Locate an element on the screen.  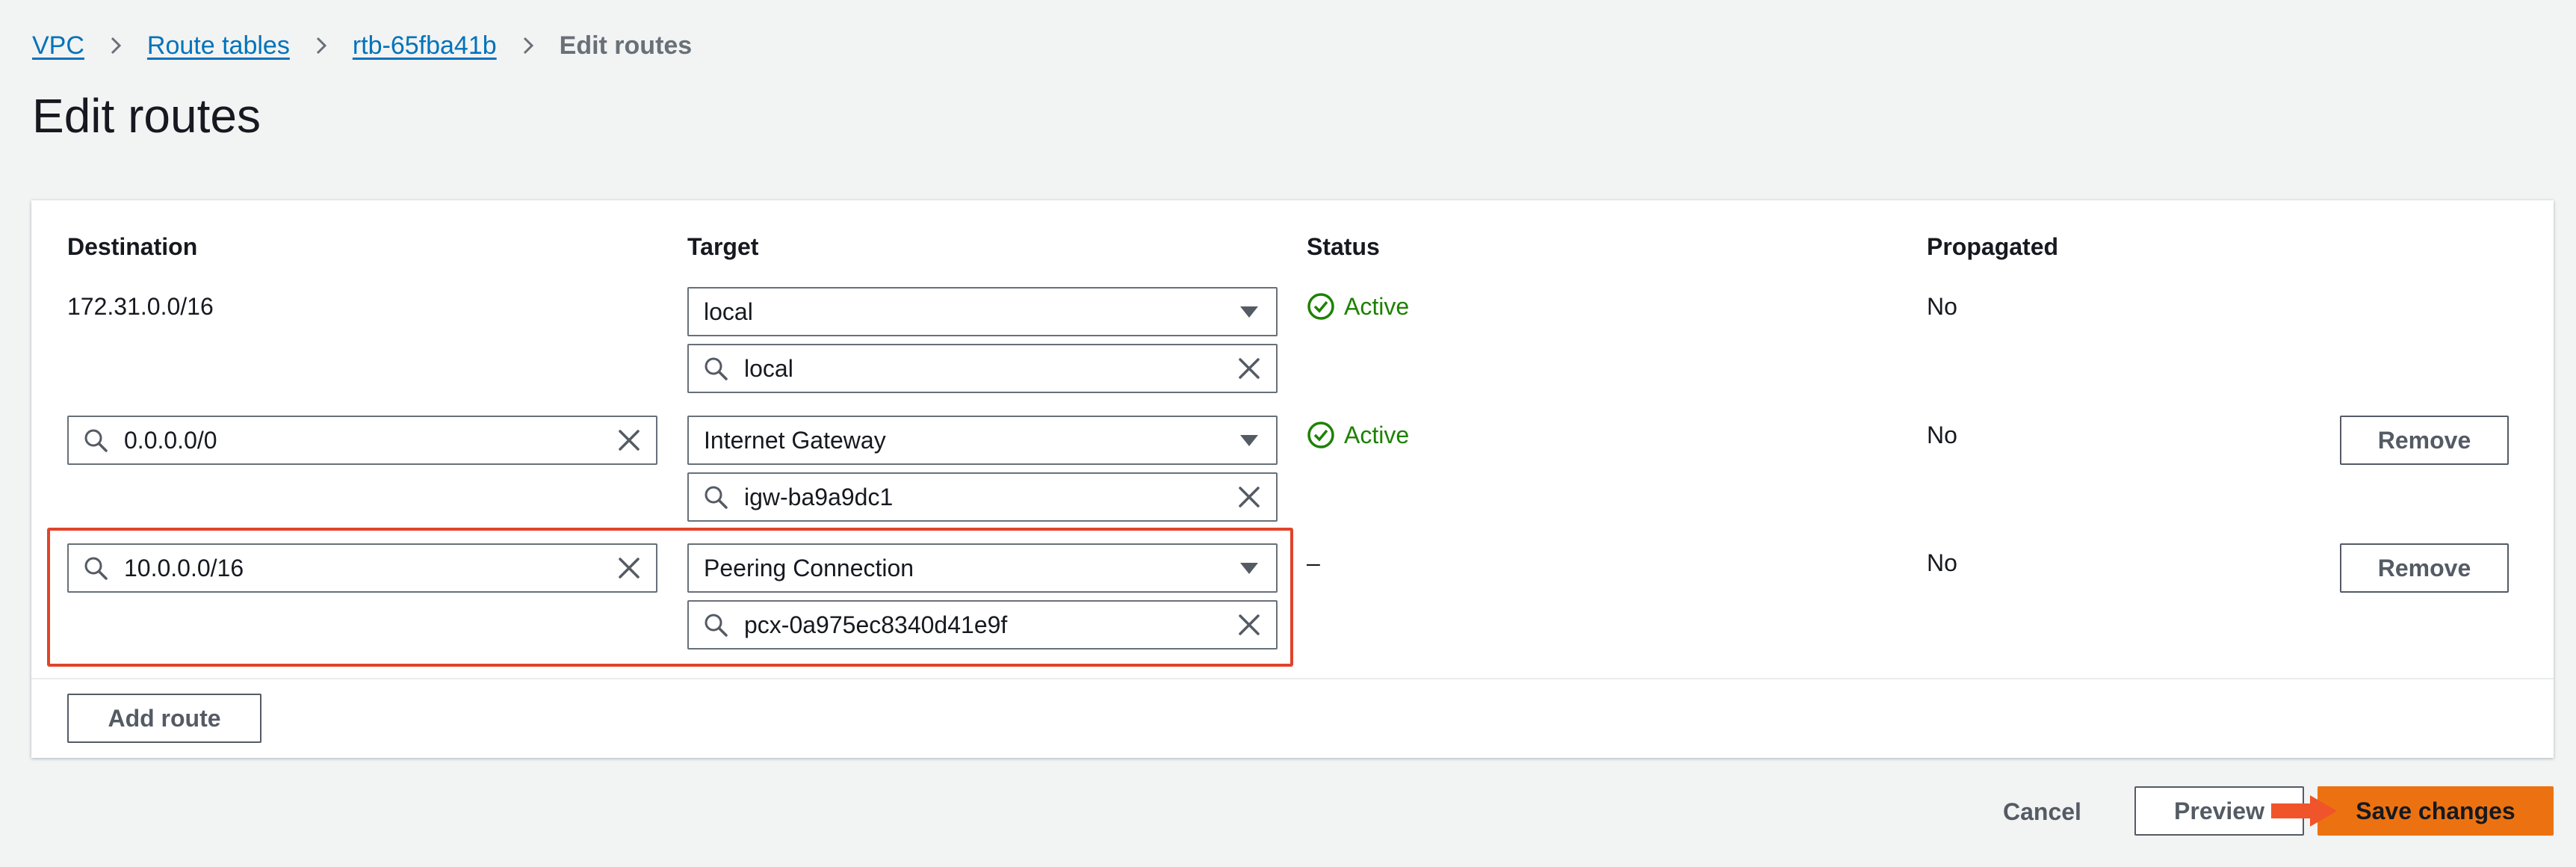
route-2-status: Active is located at coordinates (1358, 435).